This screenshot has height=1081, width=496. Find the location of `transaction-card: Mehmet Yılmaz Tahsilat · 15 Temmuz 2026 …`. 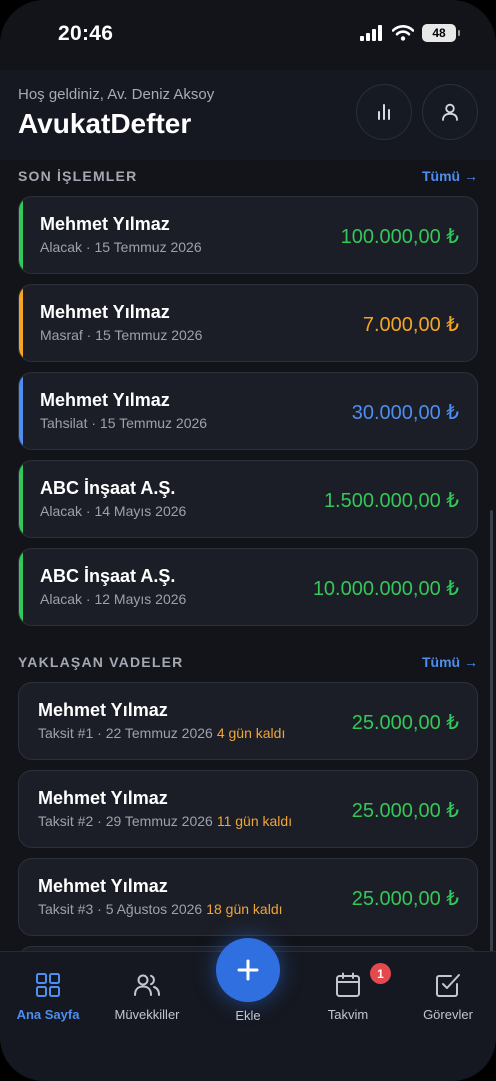

transaction-card: Mehmet Yılmaz Tahsilat · 15 Temmuz 2026 … is located at coordinates (248, 411).